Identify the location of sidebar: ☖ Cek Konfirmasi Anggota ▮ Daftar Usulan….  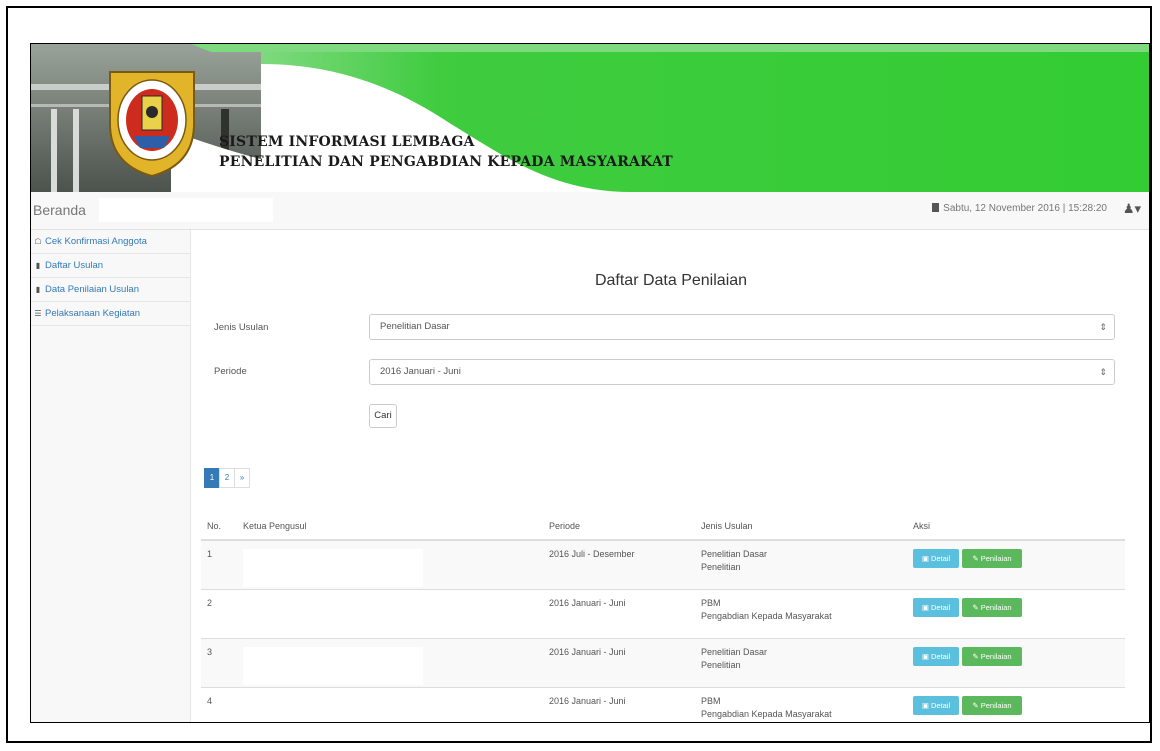
(111, 476).